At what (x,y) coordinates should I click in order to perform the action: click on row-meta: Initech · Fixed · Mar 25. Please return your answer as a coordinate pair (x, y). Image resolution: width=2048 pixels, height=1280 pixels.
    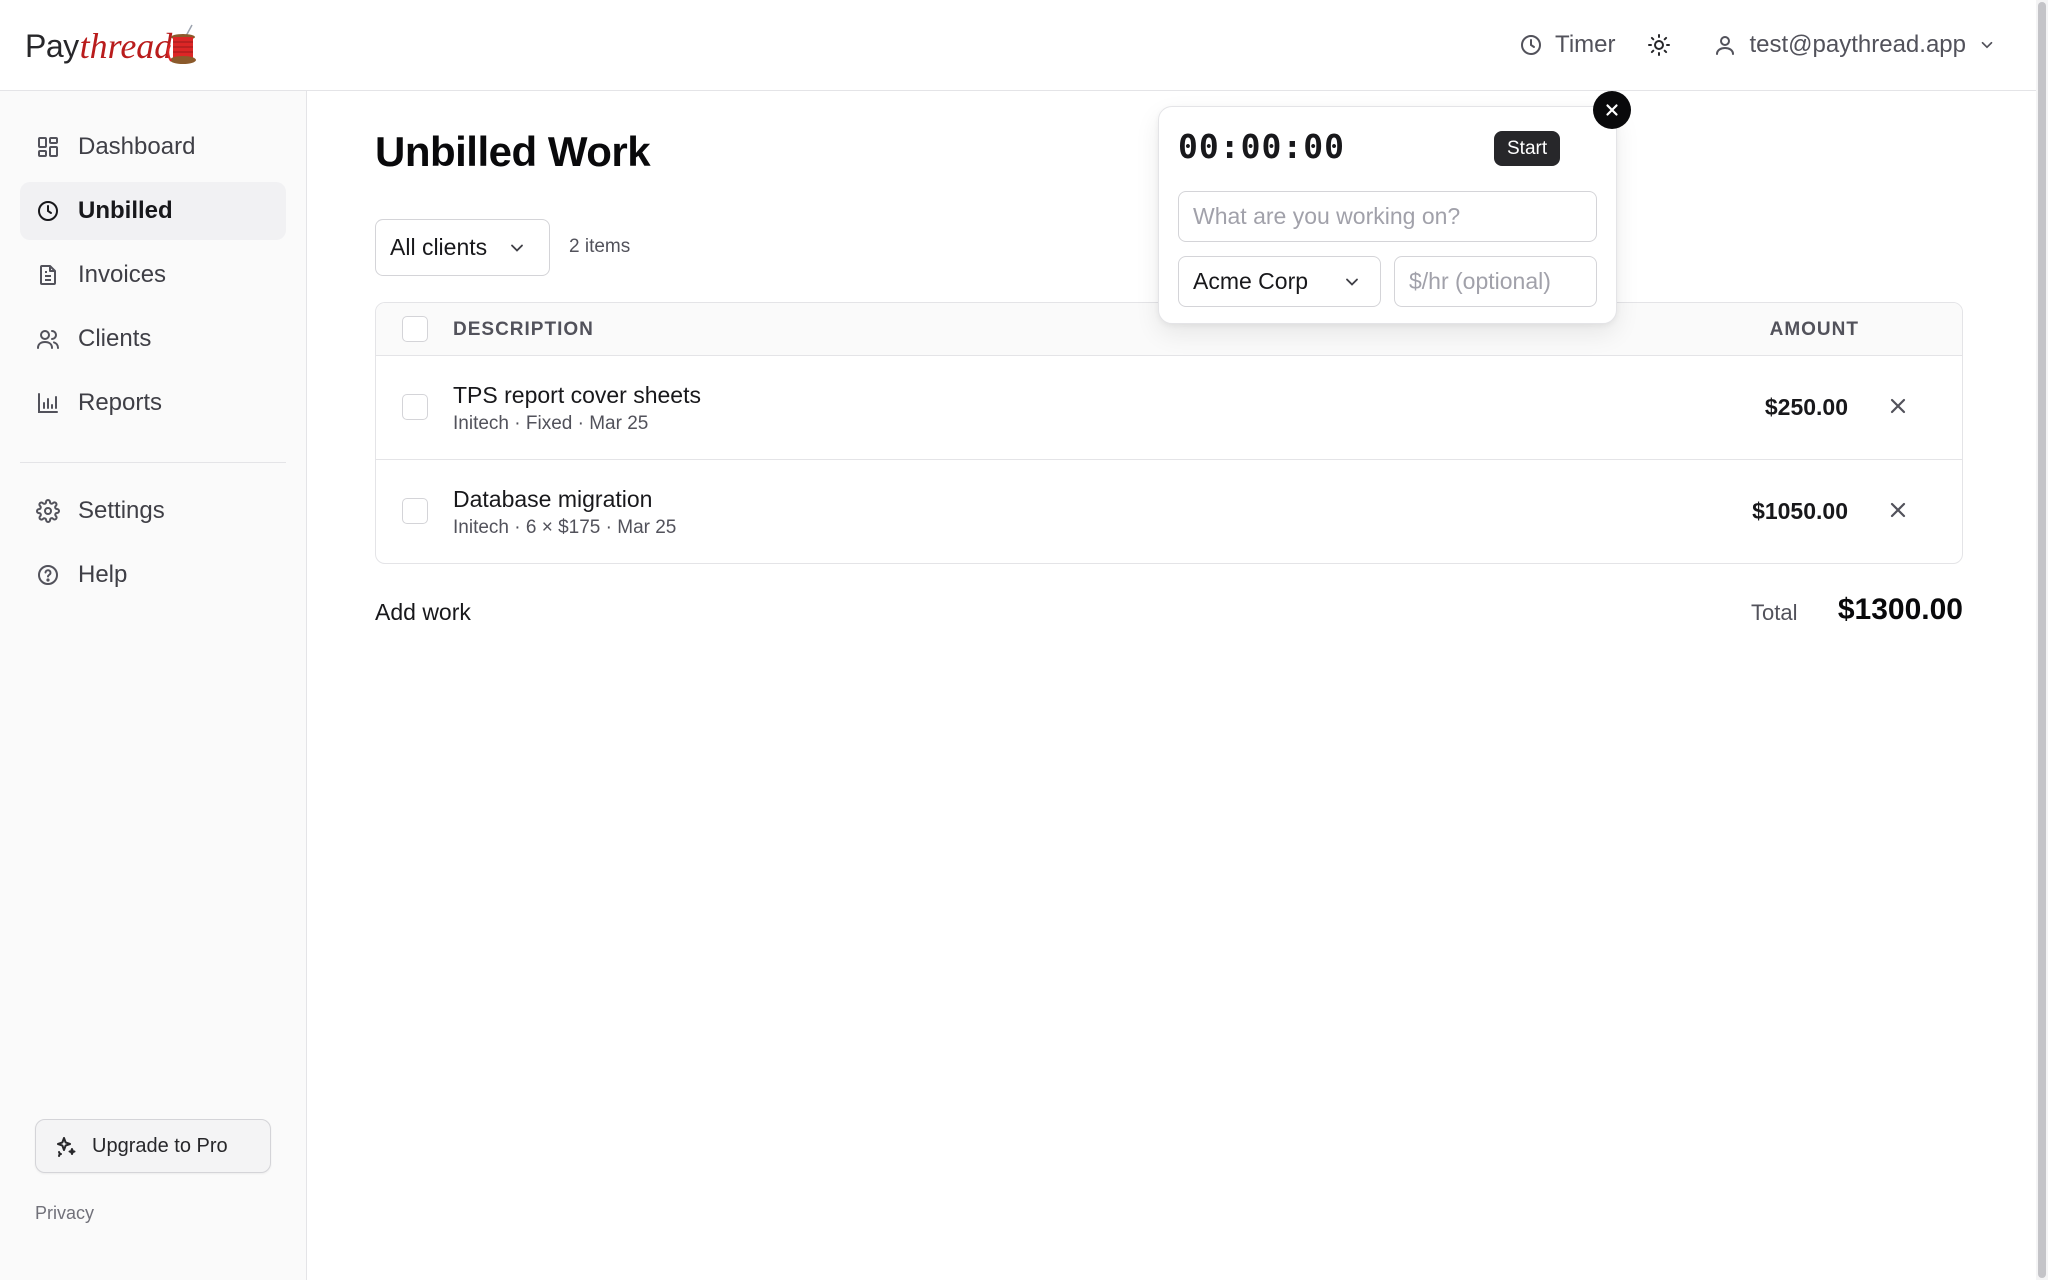
    Looking at the image, I should click on (551, 423).